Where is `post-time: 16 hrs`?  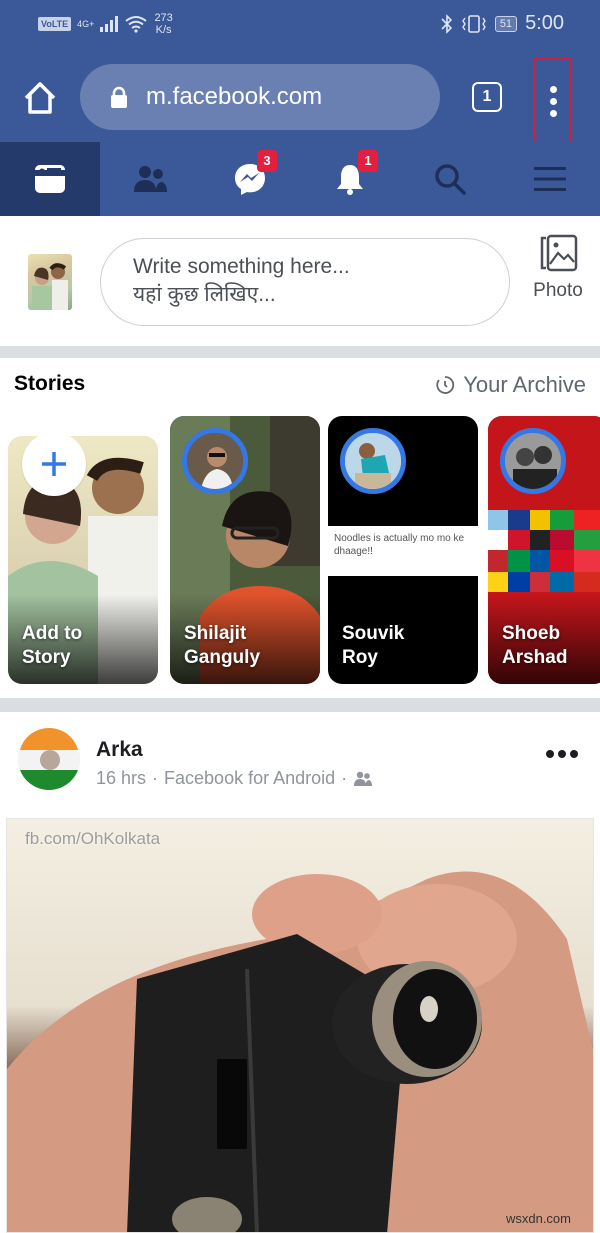
post-time: 16 hrs is located at coordinates (121, 778).